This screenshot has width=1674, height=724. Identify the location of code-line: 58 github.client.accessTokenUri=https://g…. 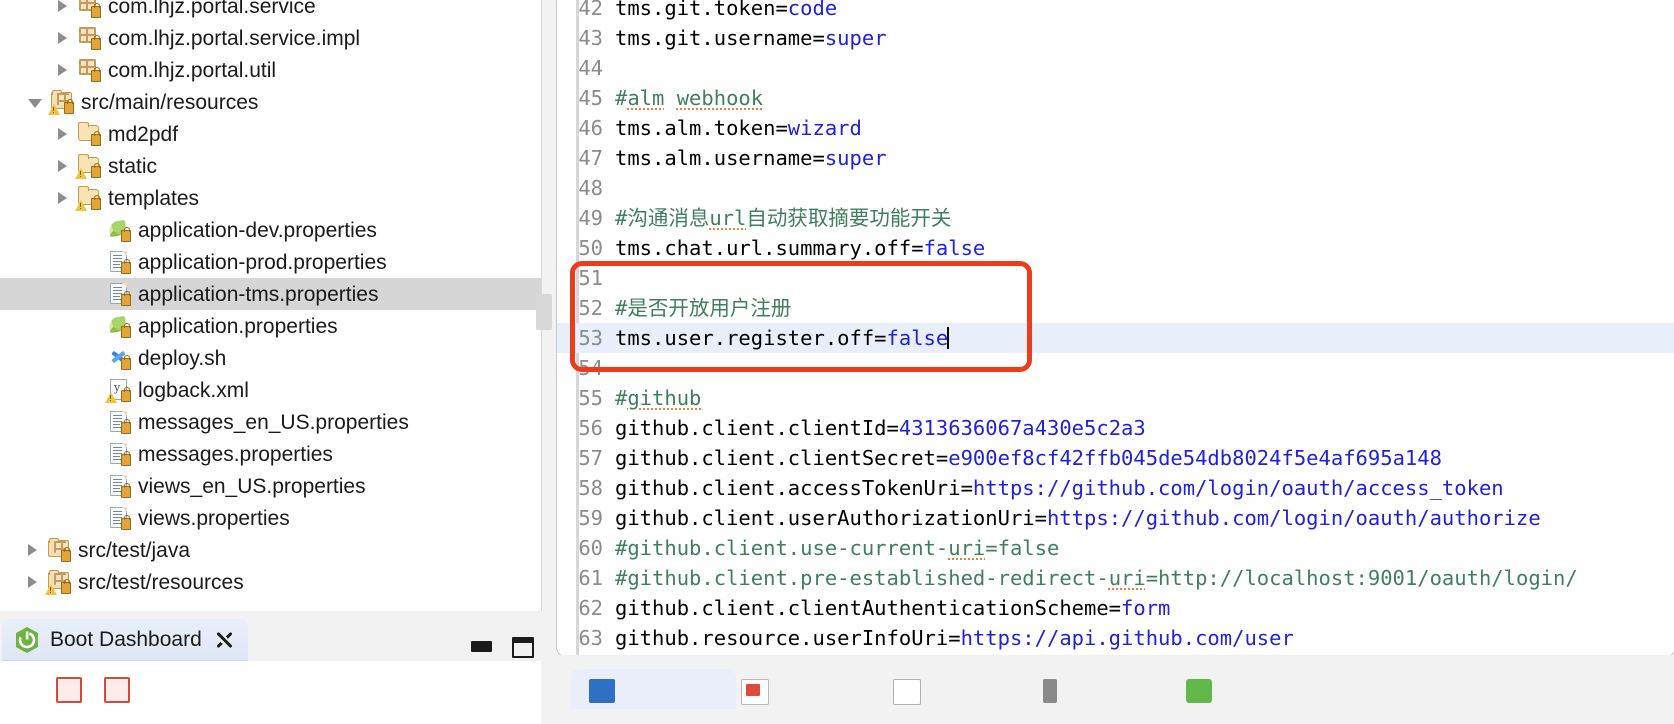
(1115, 488).